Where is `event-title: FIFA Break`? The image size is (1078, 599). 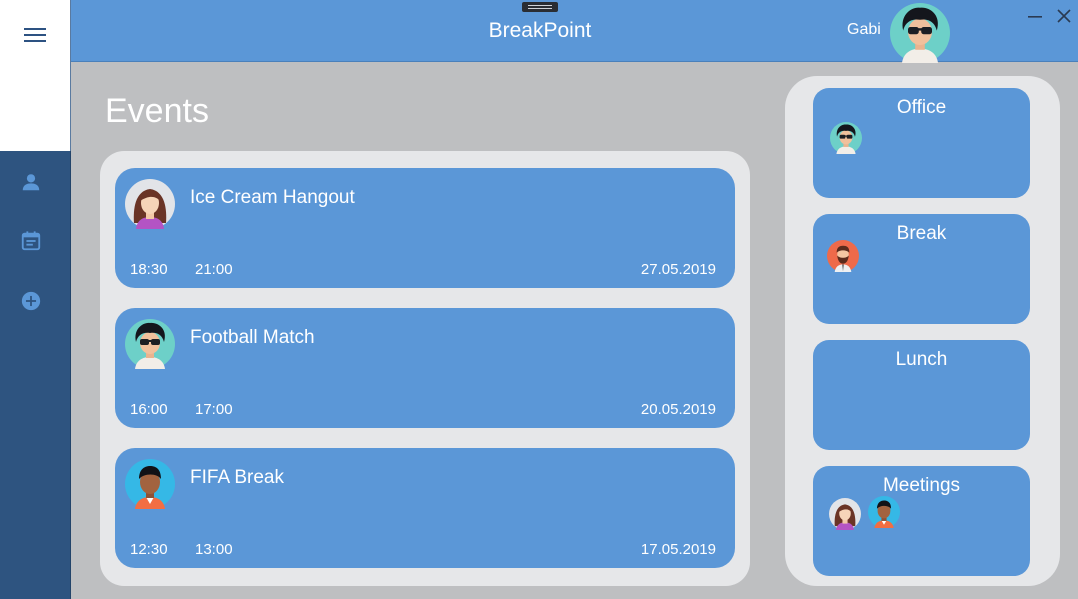
event-title: FIFA Break is located at coordinates (237, 477).